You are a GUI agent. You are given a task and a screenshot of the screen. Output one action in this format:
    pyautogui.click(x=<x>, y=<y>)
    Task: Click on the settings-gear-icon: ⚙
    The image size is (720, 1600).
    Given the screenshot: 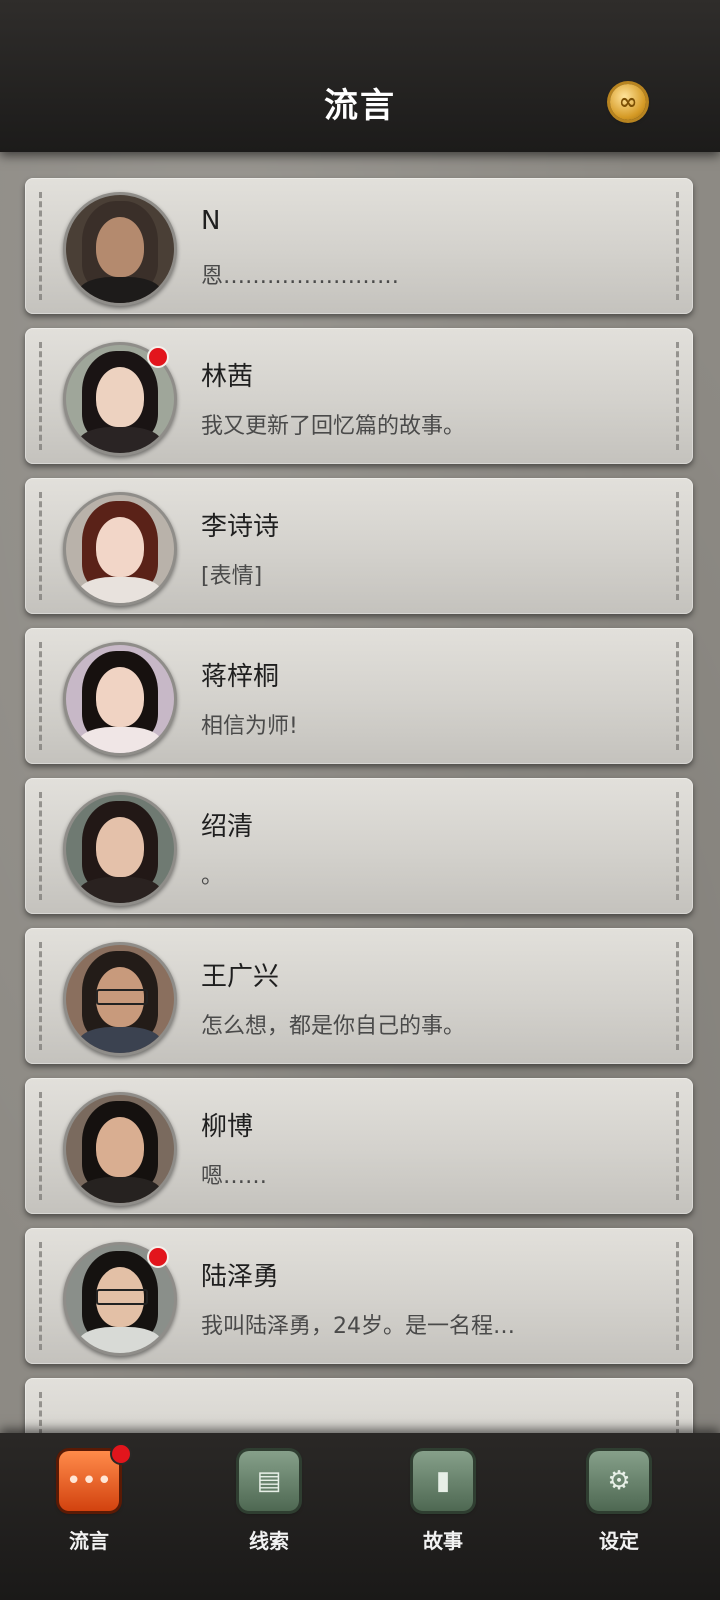 What is the action you would take?
    pyautogui.click(x=619, y=1481)
    